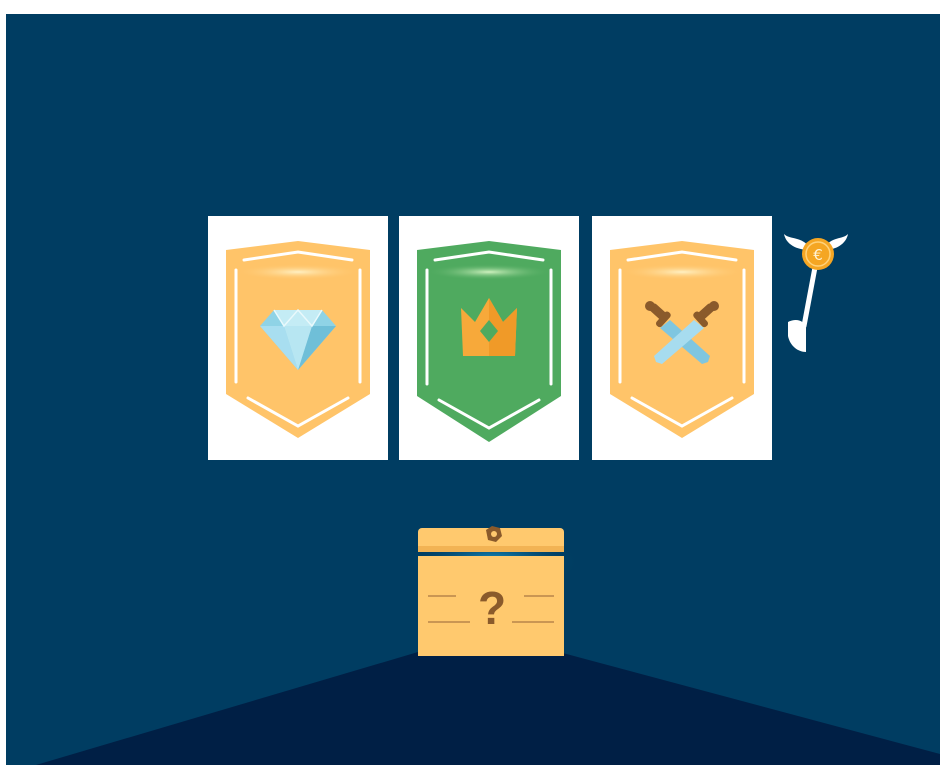  I want to click on coin-symbol: €, so click(818, 255).